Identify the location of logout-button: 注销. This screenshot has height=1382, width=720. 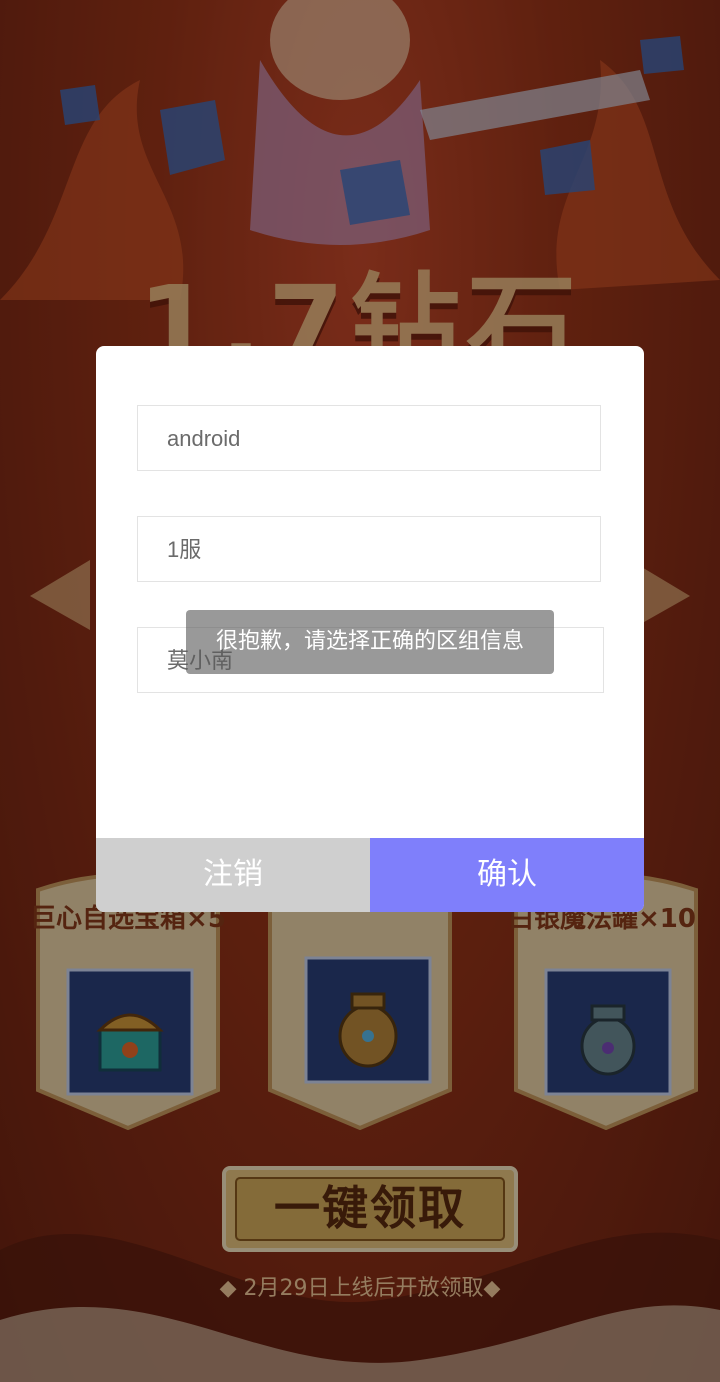
(233, 875).